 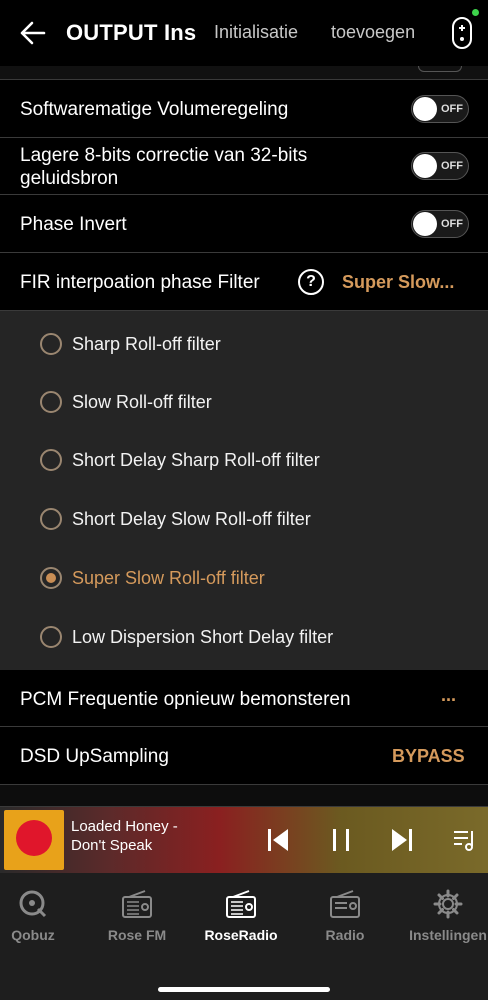 I want to click on tab-toevoegen: toevoegen, so click(x=373, y=32).